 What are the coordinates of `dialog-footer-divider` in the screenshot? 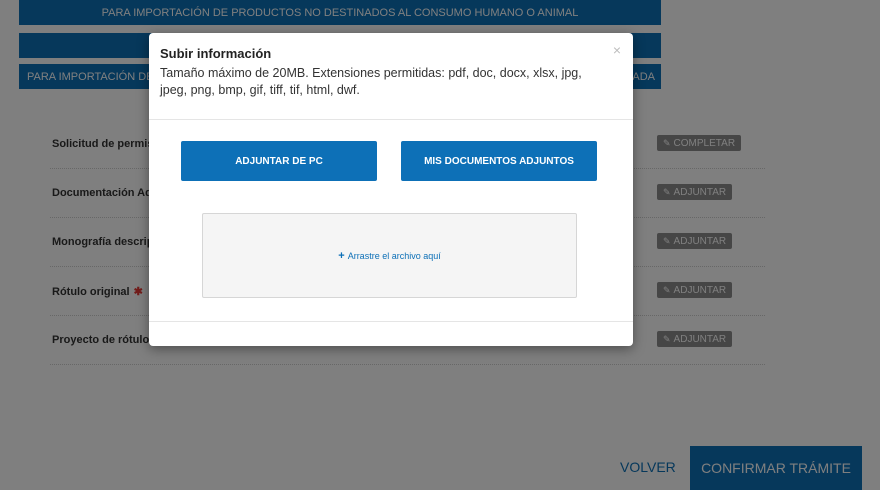 It's located at (391, 321).